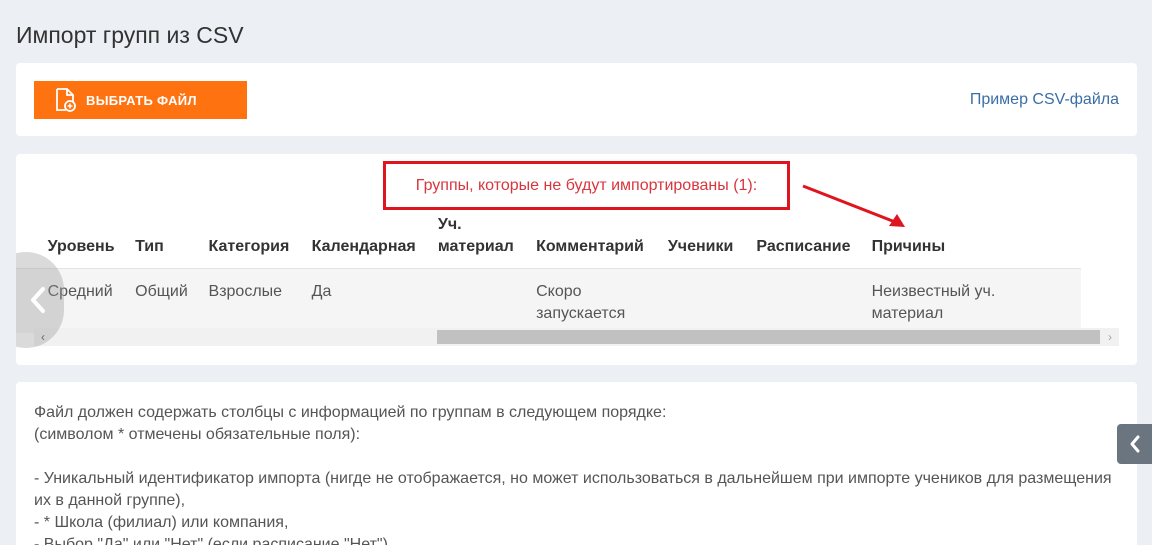 This screenshot has height=545, width=1152. I want to click on cell-type: Общий, so click(162, 300).